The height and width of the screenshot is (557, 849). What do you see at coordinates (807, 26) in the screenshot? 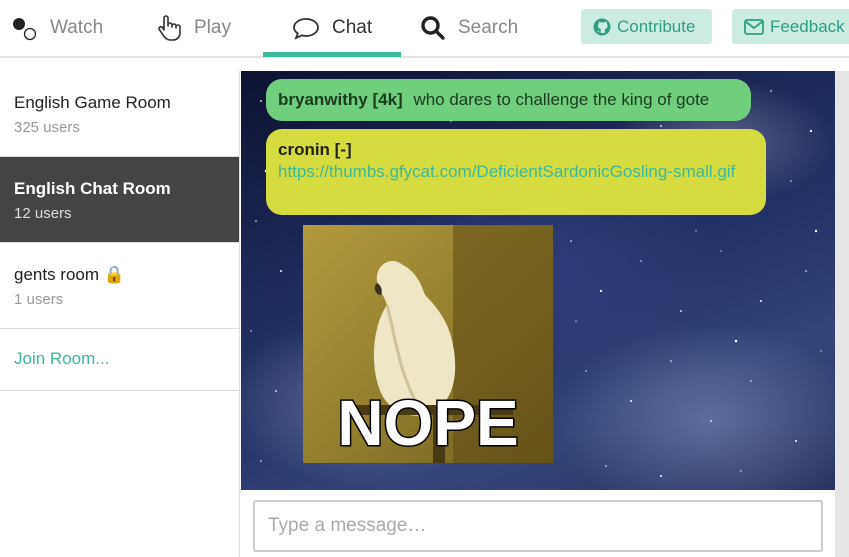
I see `feedback-label: Feedback` at bounding box center [807, 26].